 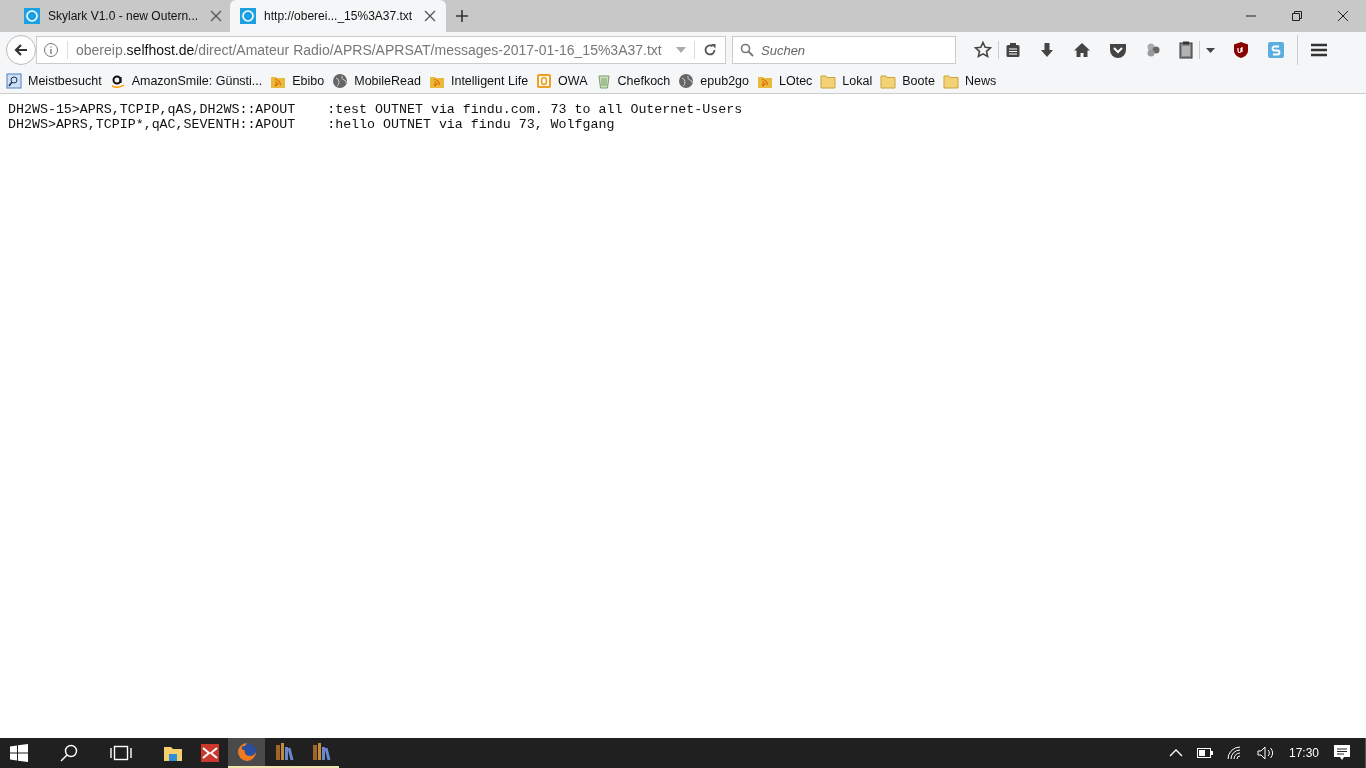 I want to click on bookmark-item: Chefkoch, so click(x=633, y=80).